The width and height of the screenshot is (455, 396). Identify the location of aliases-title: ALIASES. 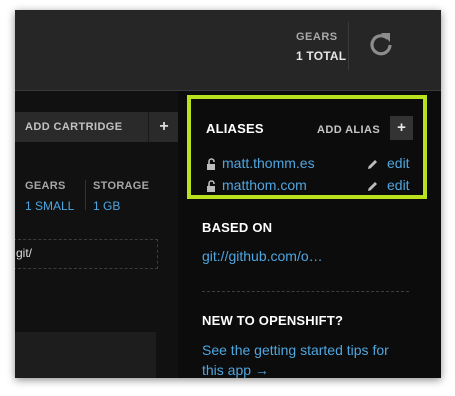
(235, 128).